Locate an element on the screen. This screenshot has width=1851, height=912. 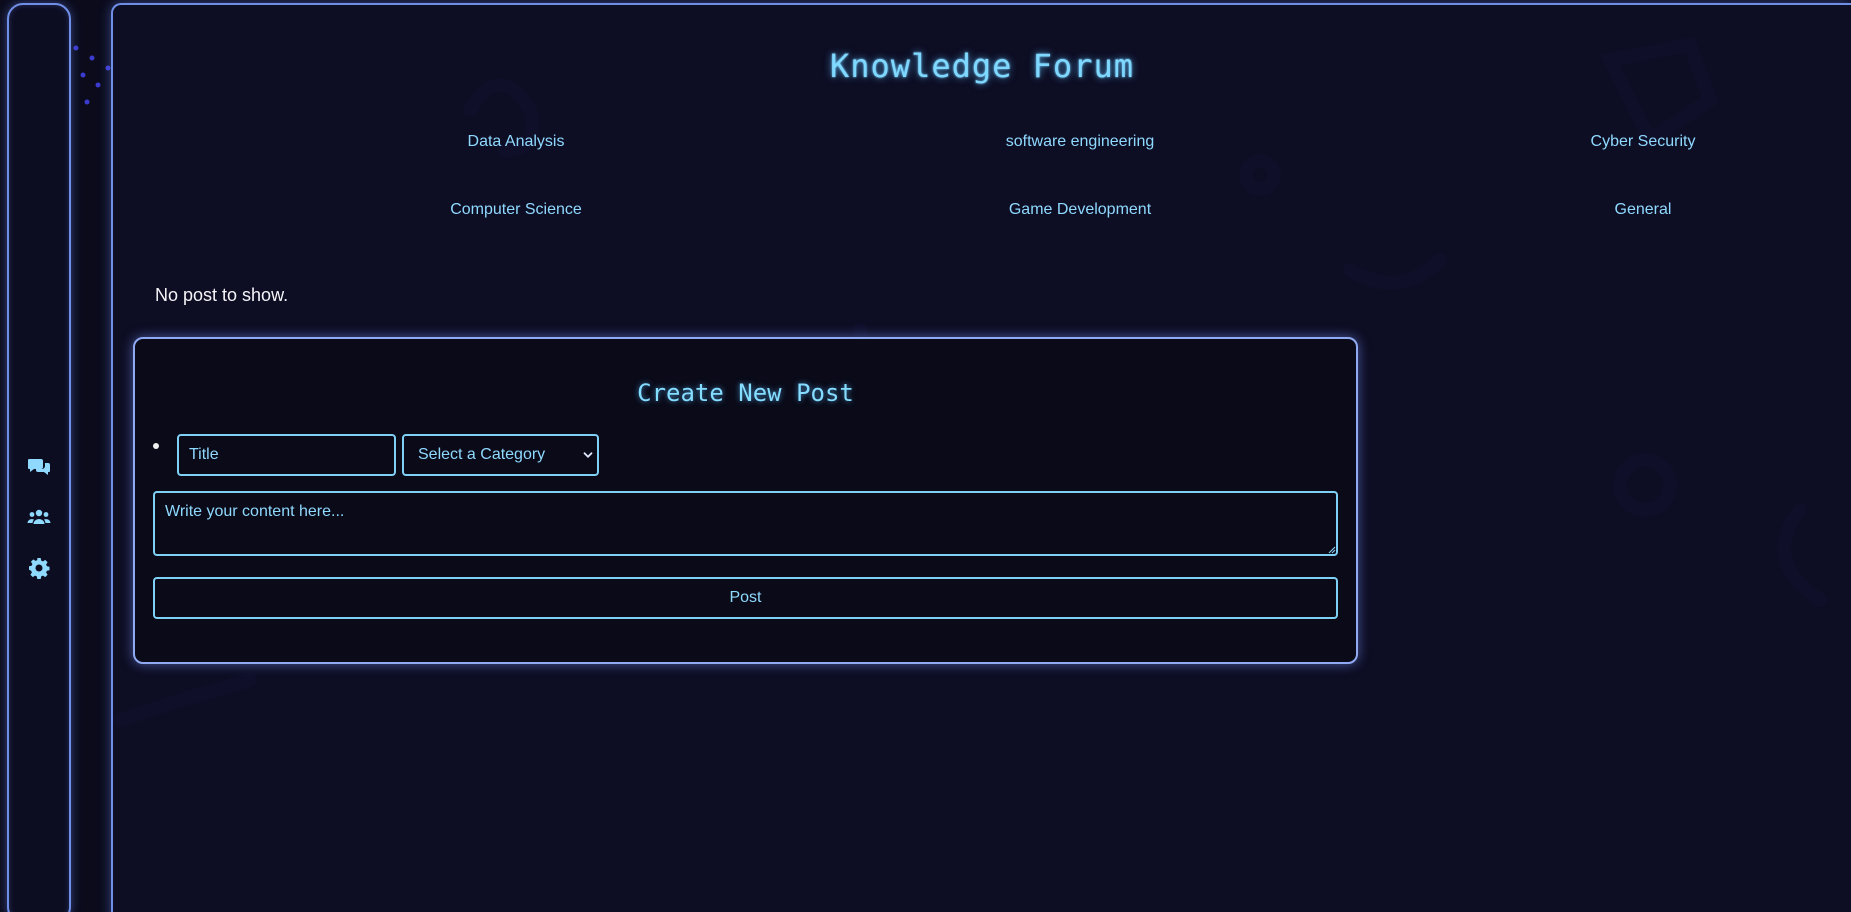
category-select: Select a Category is located at coordinates (500, 455).